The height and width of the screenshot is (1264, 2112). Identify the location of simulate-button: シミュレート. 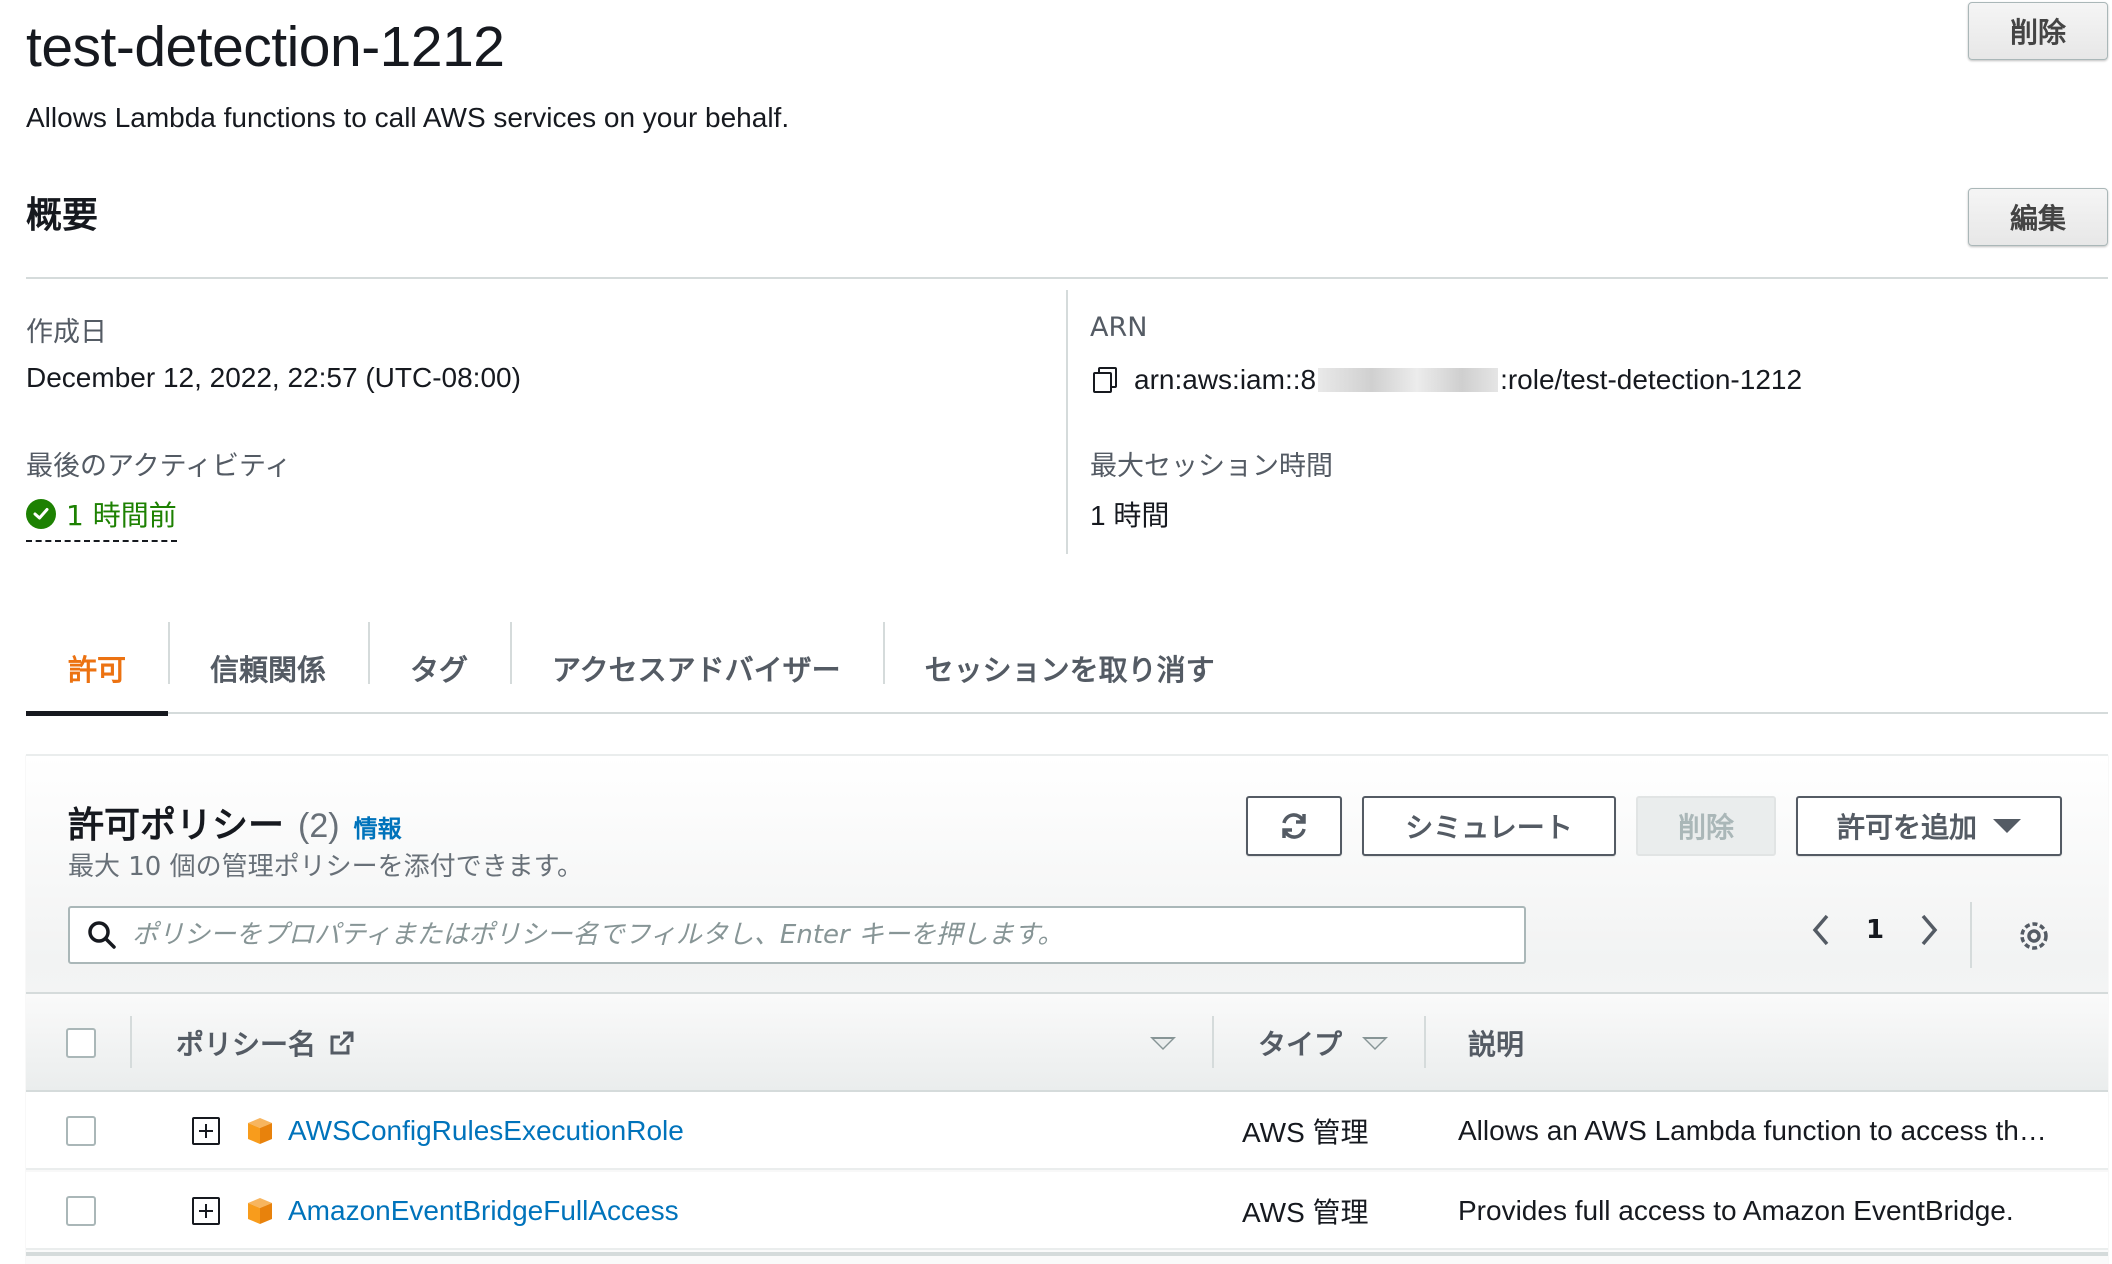
(1489, 826).